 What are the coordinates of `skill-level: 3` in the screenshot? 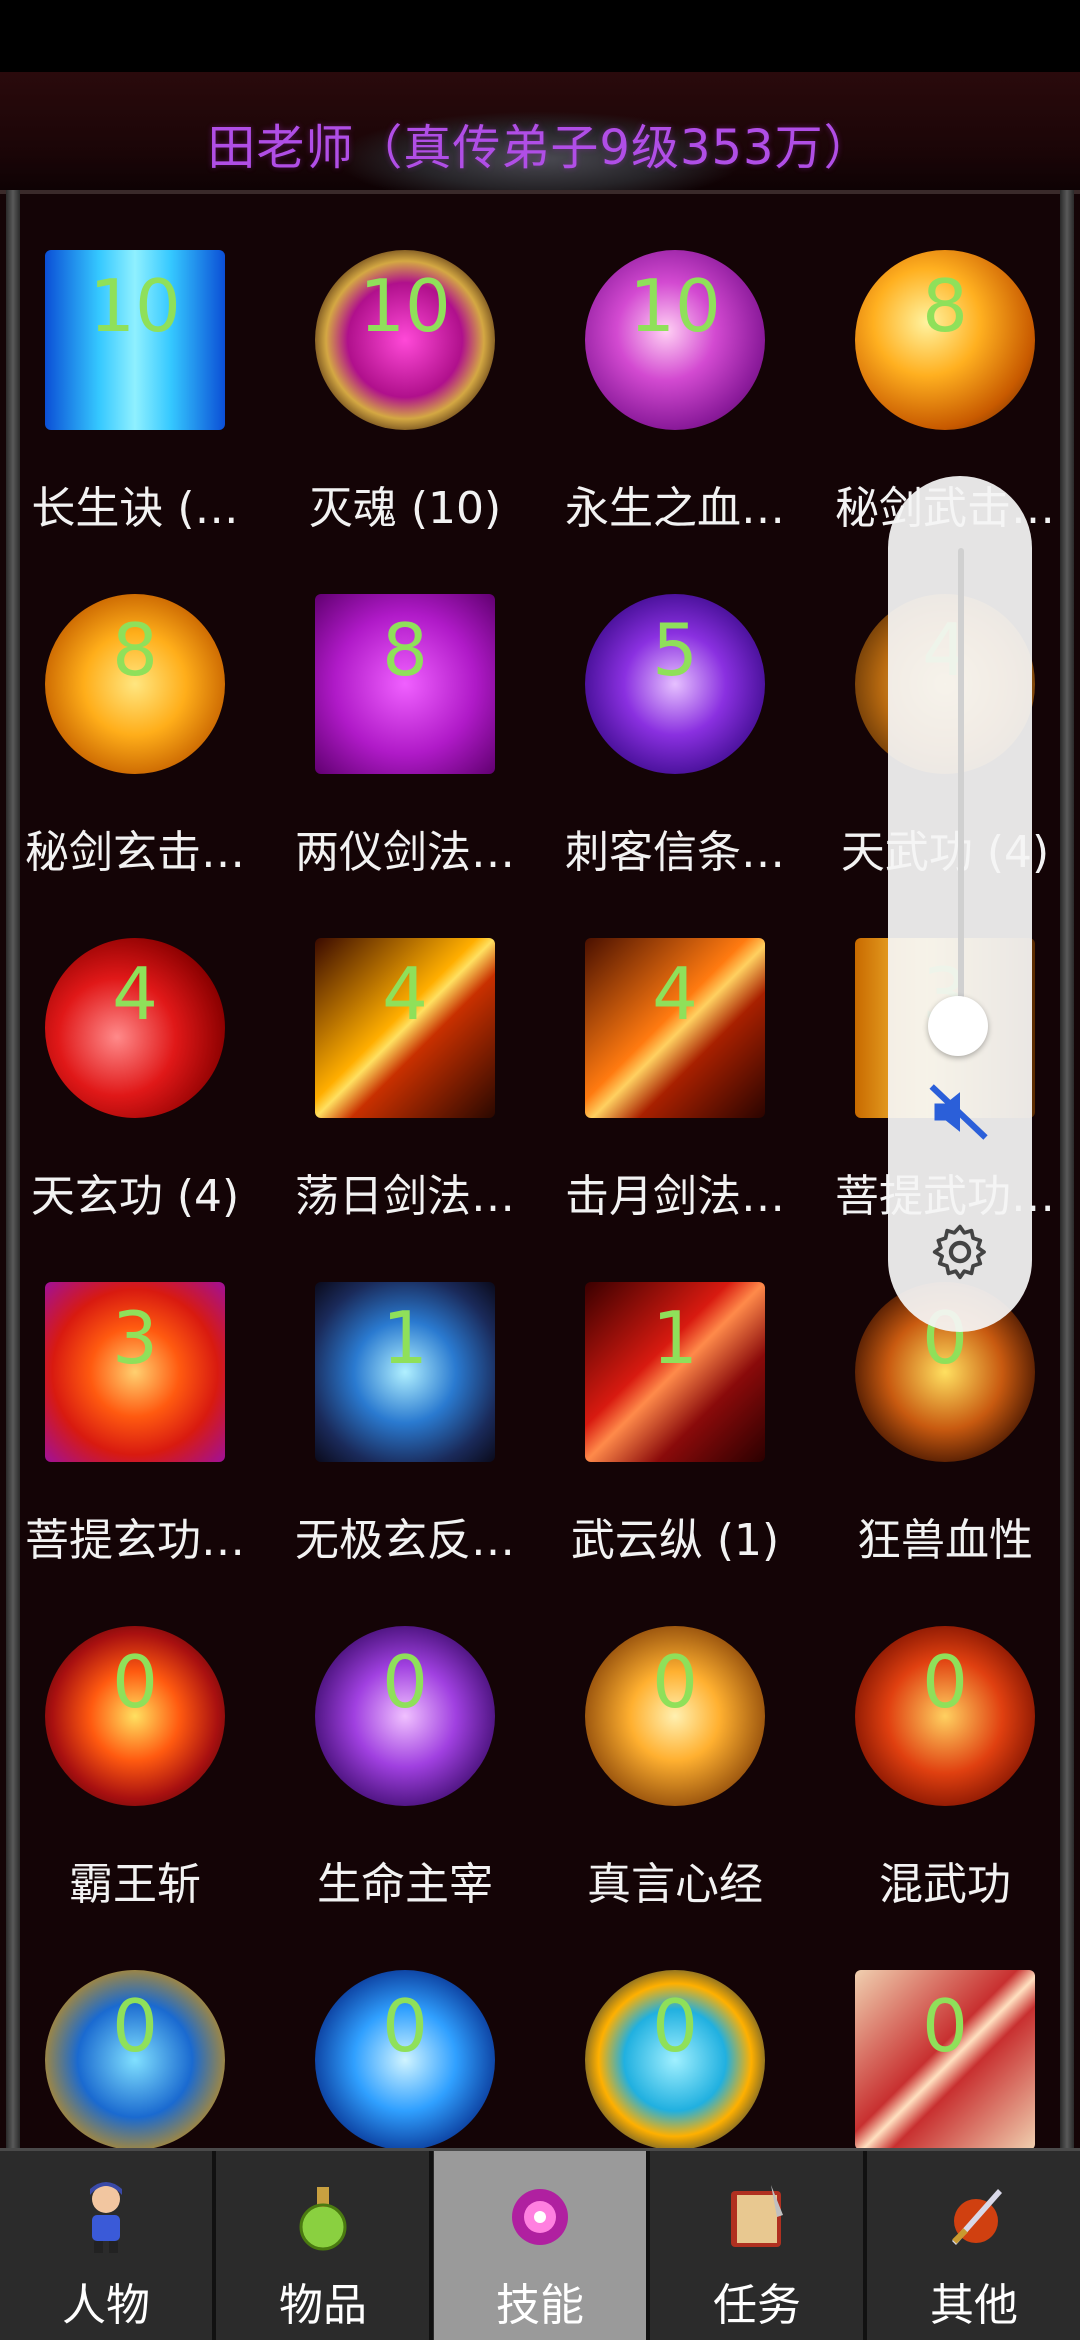 It's located at (135, 1338).